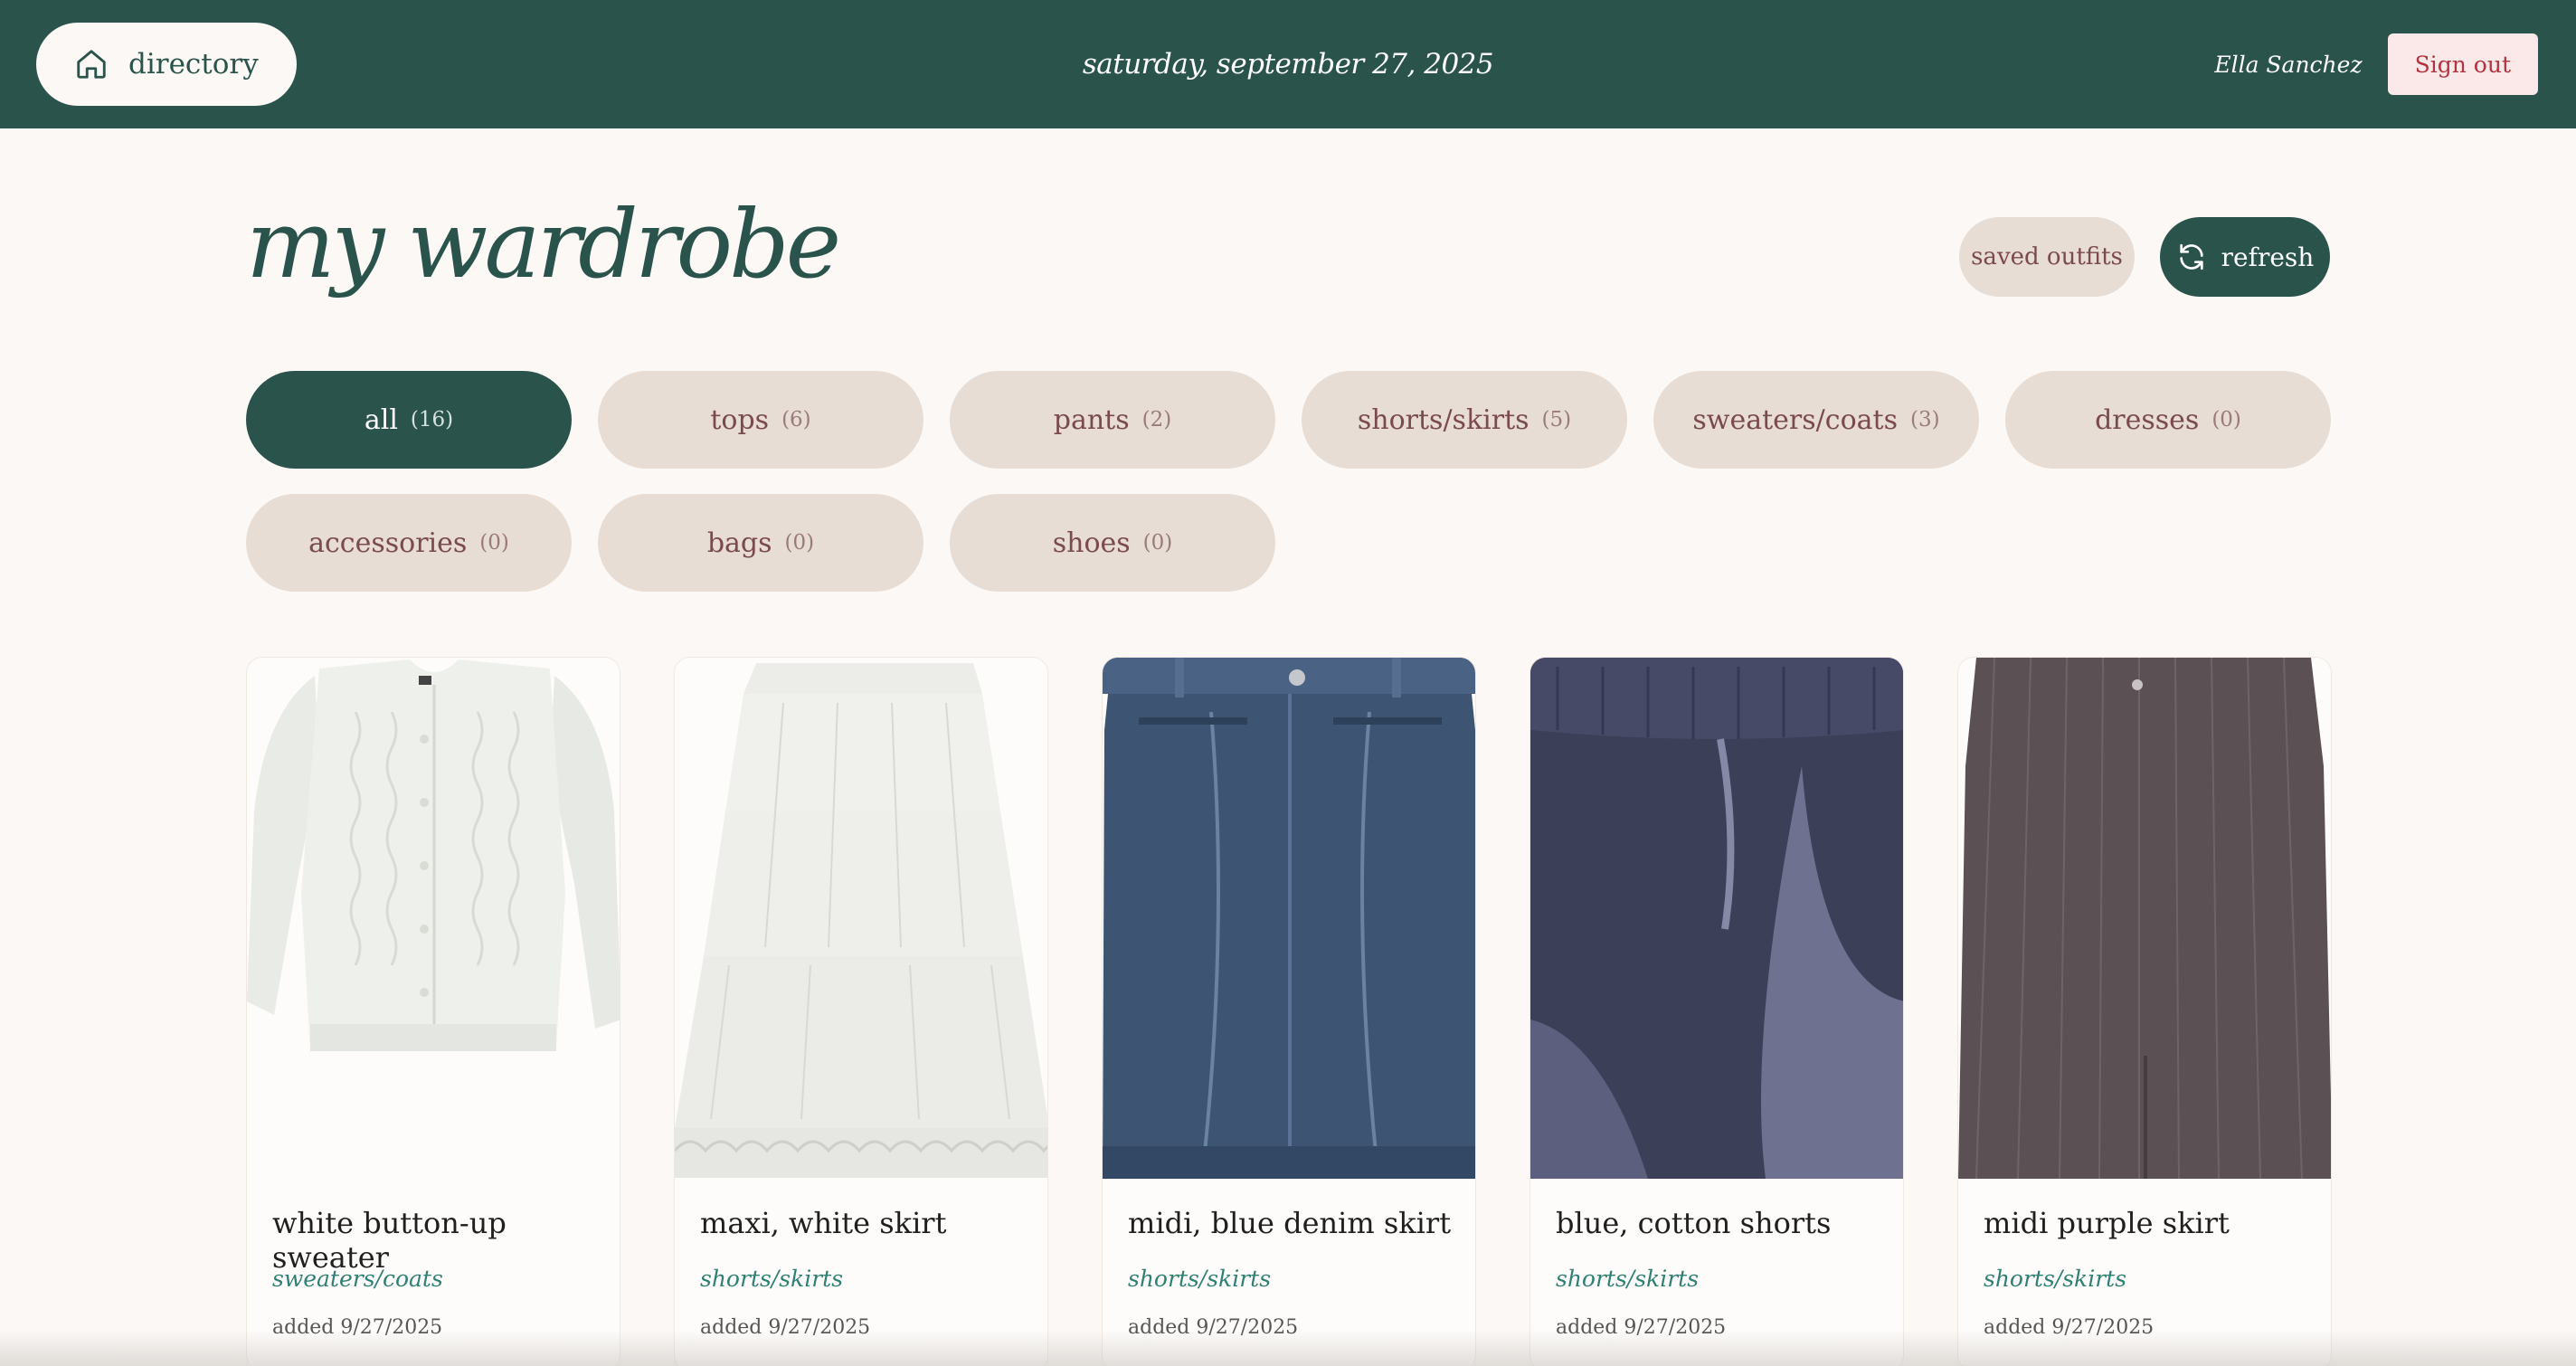 The image size is (2576, 1366). Describe the element at coordinates (1694, 1223) in the screenshot. I see `item-name: blue, cotton shorts` at that location.